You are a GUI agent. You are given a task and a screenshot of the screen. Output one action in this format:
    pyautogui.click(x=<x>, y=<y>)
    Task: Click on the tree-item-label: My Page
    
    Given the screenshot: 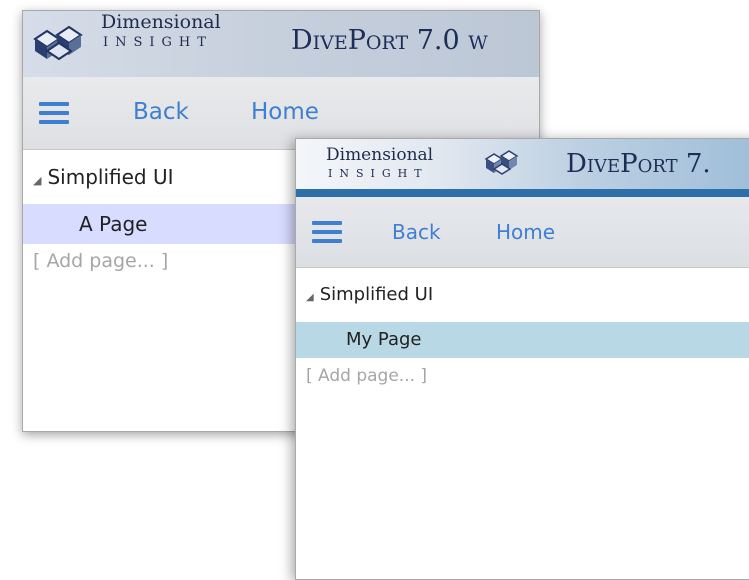 What is the action you would take?
    pyautogui.click(x=384, y=339)
    